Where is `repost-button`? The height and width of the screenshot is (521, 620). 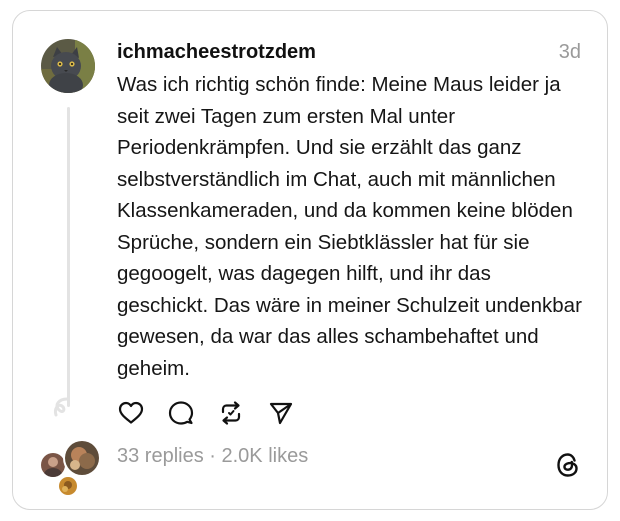
repost-button is located at coordinates (231, 413).